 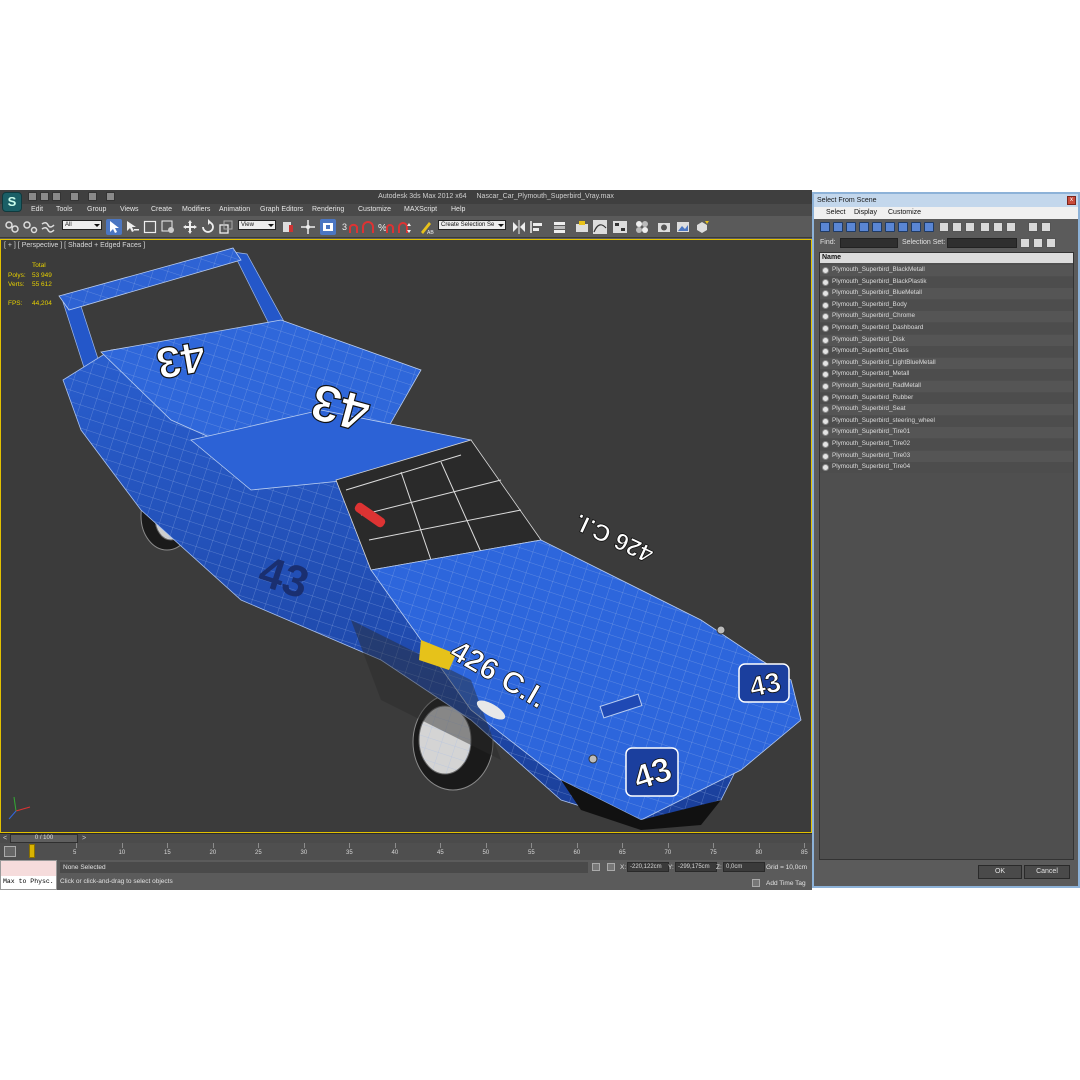 I want to click on edit-named-selection-icon: ABC, so click(x=428, y=227).